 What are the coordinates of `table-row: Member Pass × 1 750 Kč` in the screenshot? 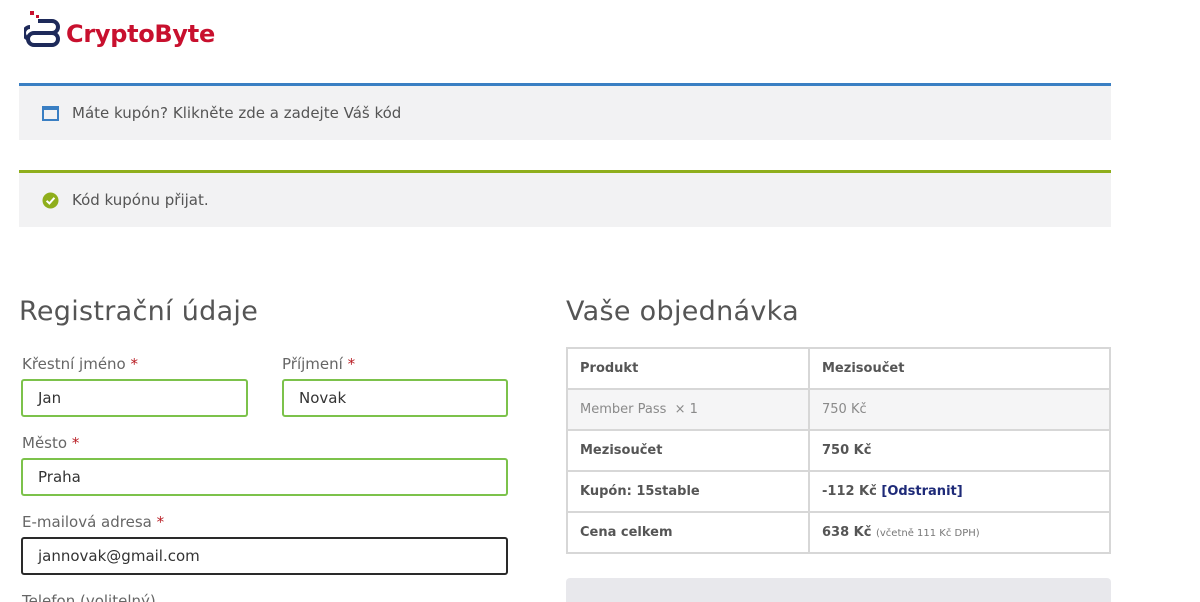 It's located at (838, 409).